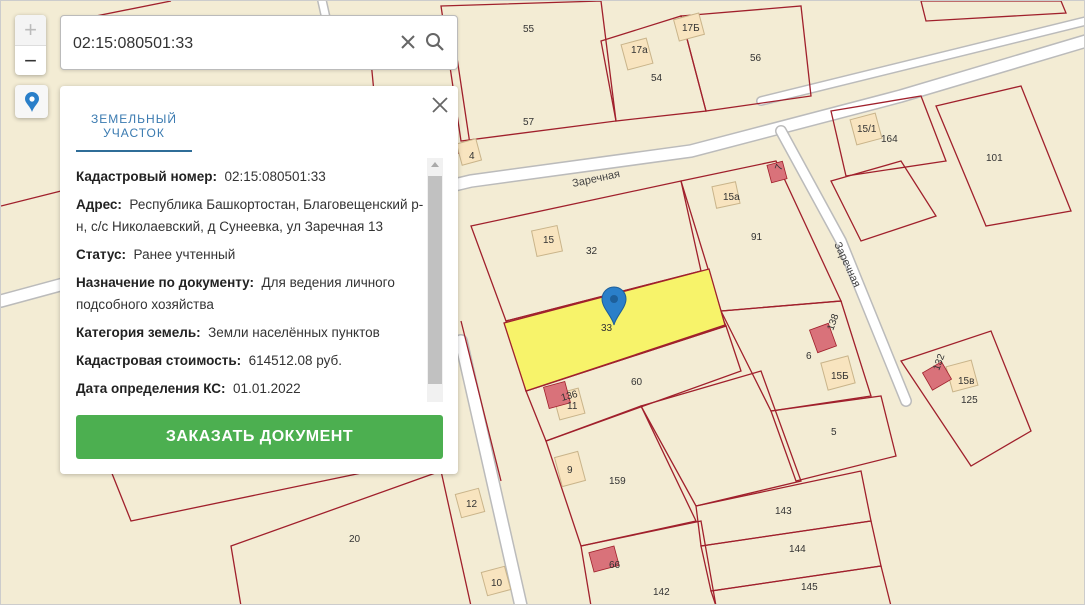 Image resolution: width=1085 pixels, height=605 pixels. Describe the element at coordinates (275, 176) in the screenshot. I see `field-value: 02:15:080501:33` at that location.